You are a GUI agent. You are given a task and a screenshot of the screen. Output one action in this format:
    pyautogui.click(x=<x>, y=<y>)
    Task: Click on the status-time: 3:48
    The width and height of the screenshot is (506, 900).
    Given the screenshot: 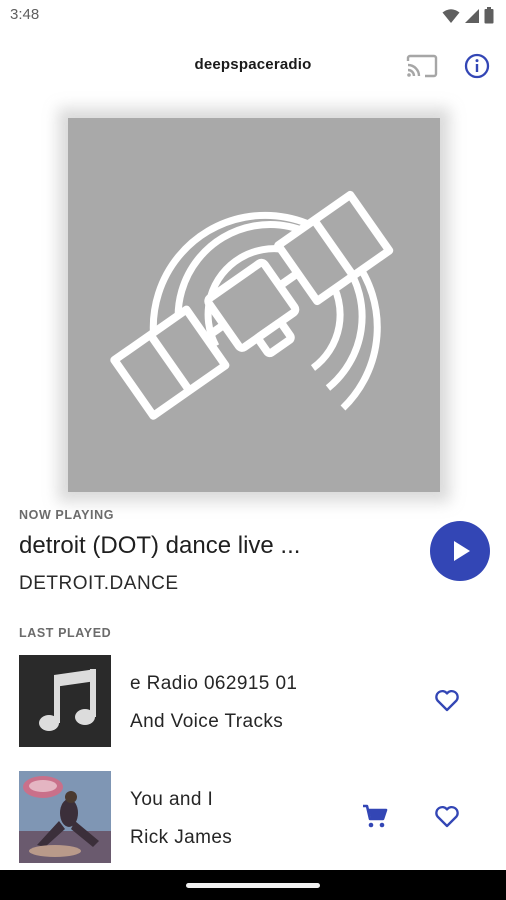 What is the action you would take?
    pyautogui.click(x=25, y=14)
    